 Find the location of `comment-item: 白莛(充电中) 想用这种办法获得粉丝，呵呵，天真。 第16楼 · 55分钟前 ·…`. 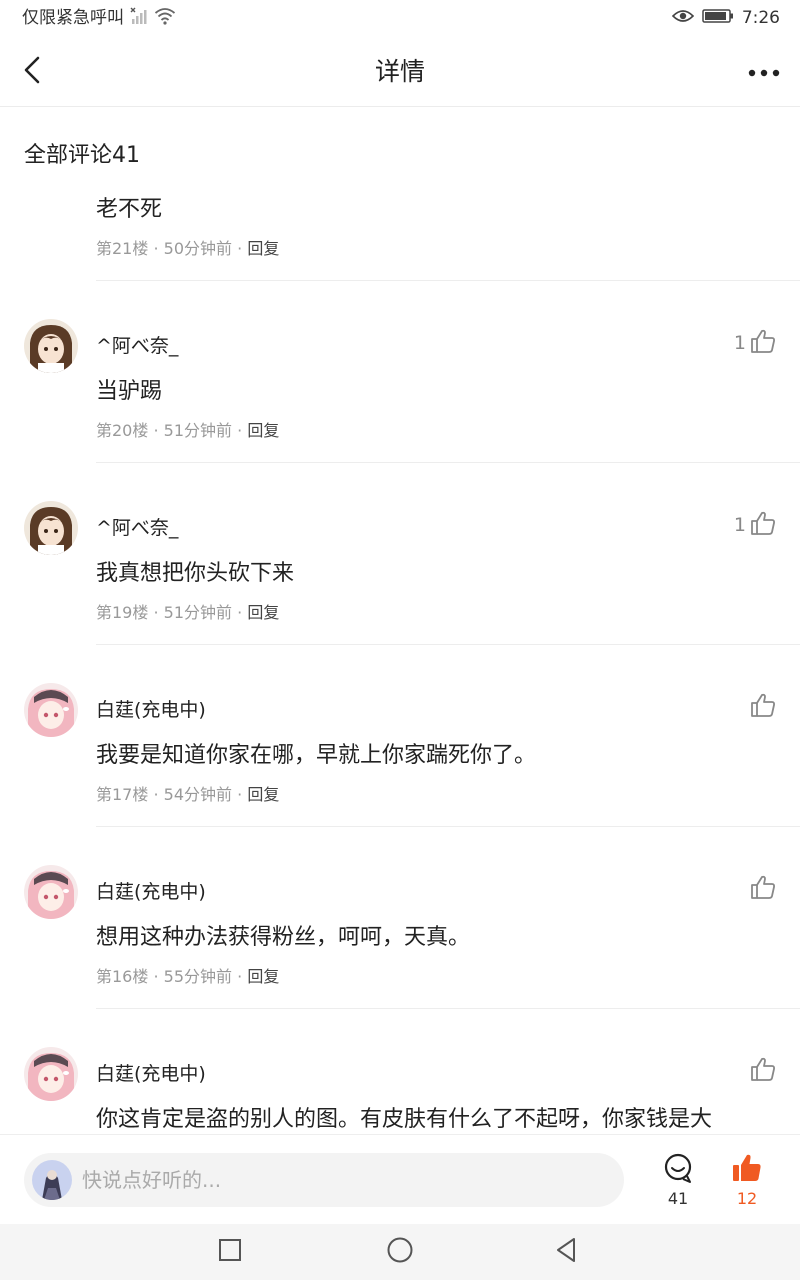

comment-item: 白莛(充电中) 想用这种办法获得粉丝，呵呵，天真。 第16楼 · 55分钟前 ·… is located at coordinates (400, 918).